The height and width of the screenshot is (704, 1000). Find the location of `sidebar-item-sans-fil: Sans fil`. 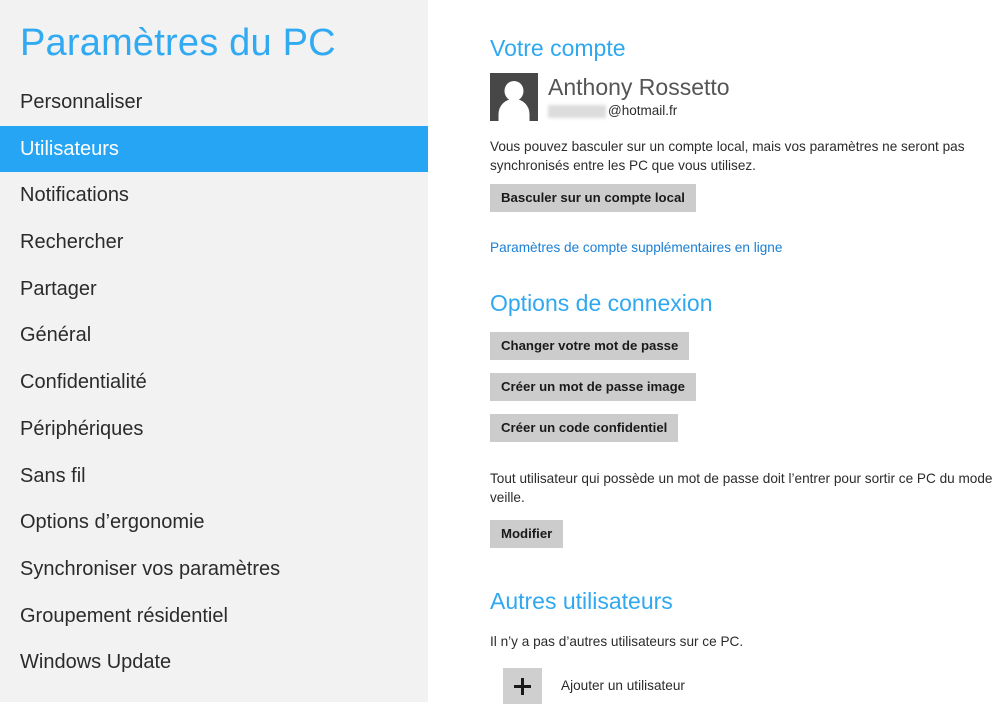

sidebar-item-sans-fil: Sans fil is located at coordinates (214, 476).